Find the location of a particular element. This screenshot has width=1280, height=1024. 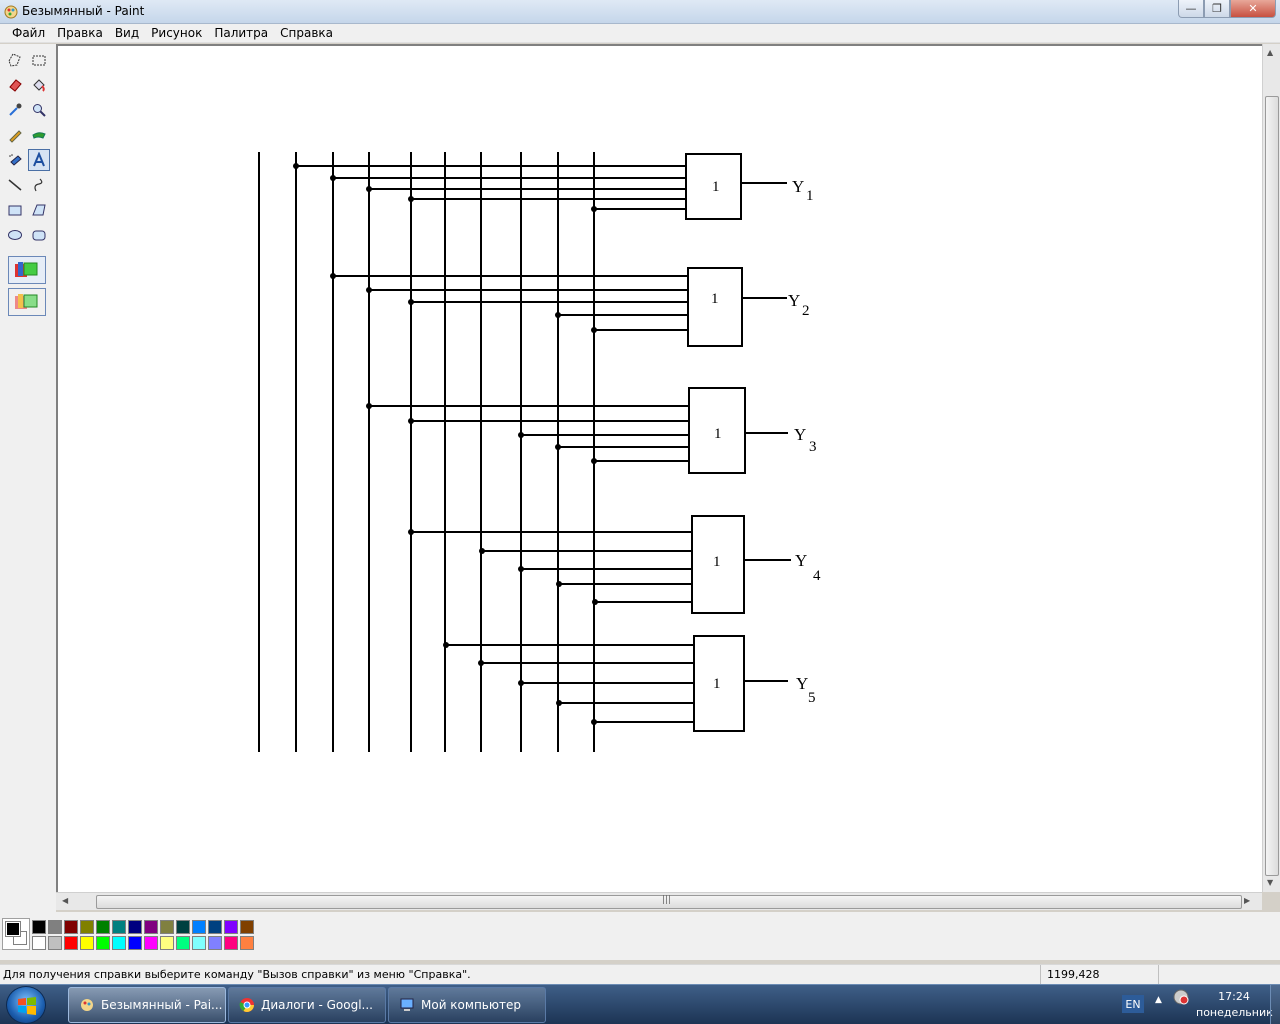

ellipse-tool is located at coordinates (15, 235).